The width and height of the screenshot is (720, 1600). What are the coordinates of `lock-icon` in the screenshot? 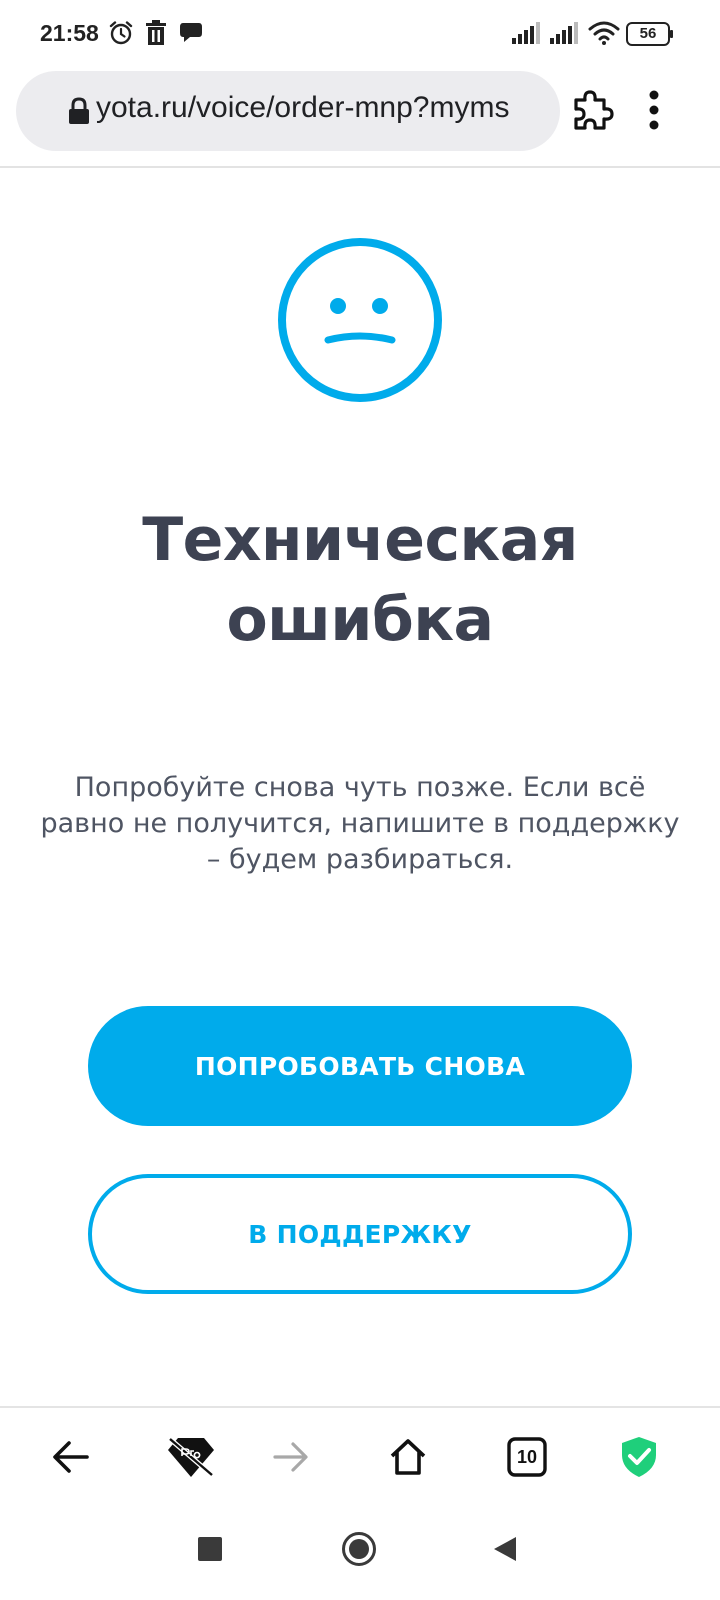 It's located at (79, 113).